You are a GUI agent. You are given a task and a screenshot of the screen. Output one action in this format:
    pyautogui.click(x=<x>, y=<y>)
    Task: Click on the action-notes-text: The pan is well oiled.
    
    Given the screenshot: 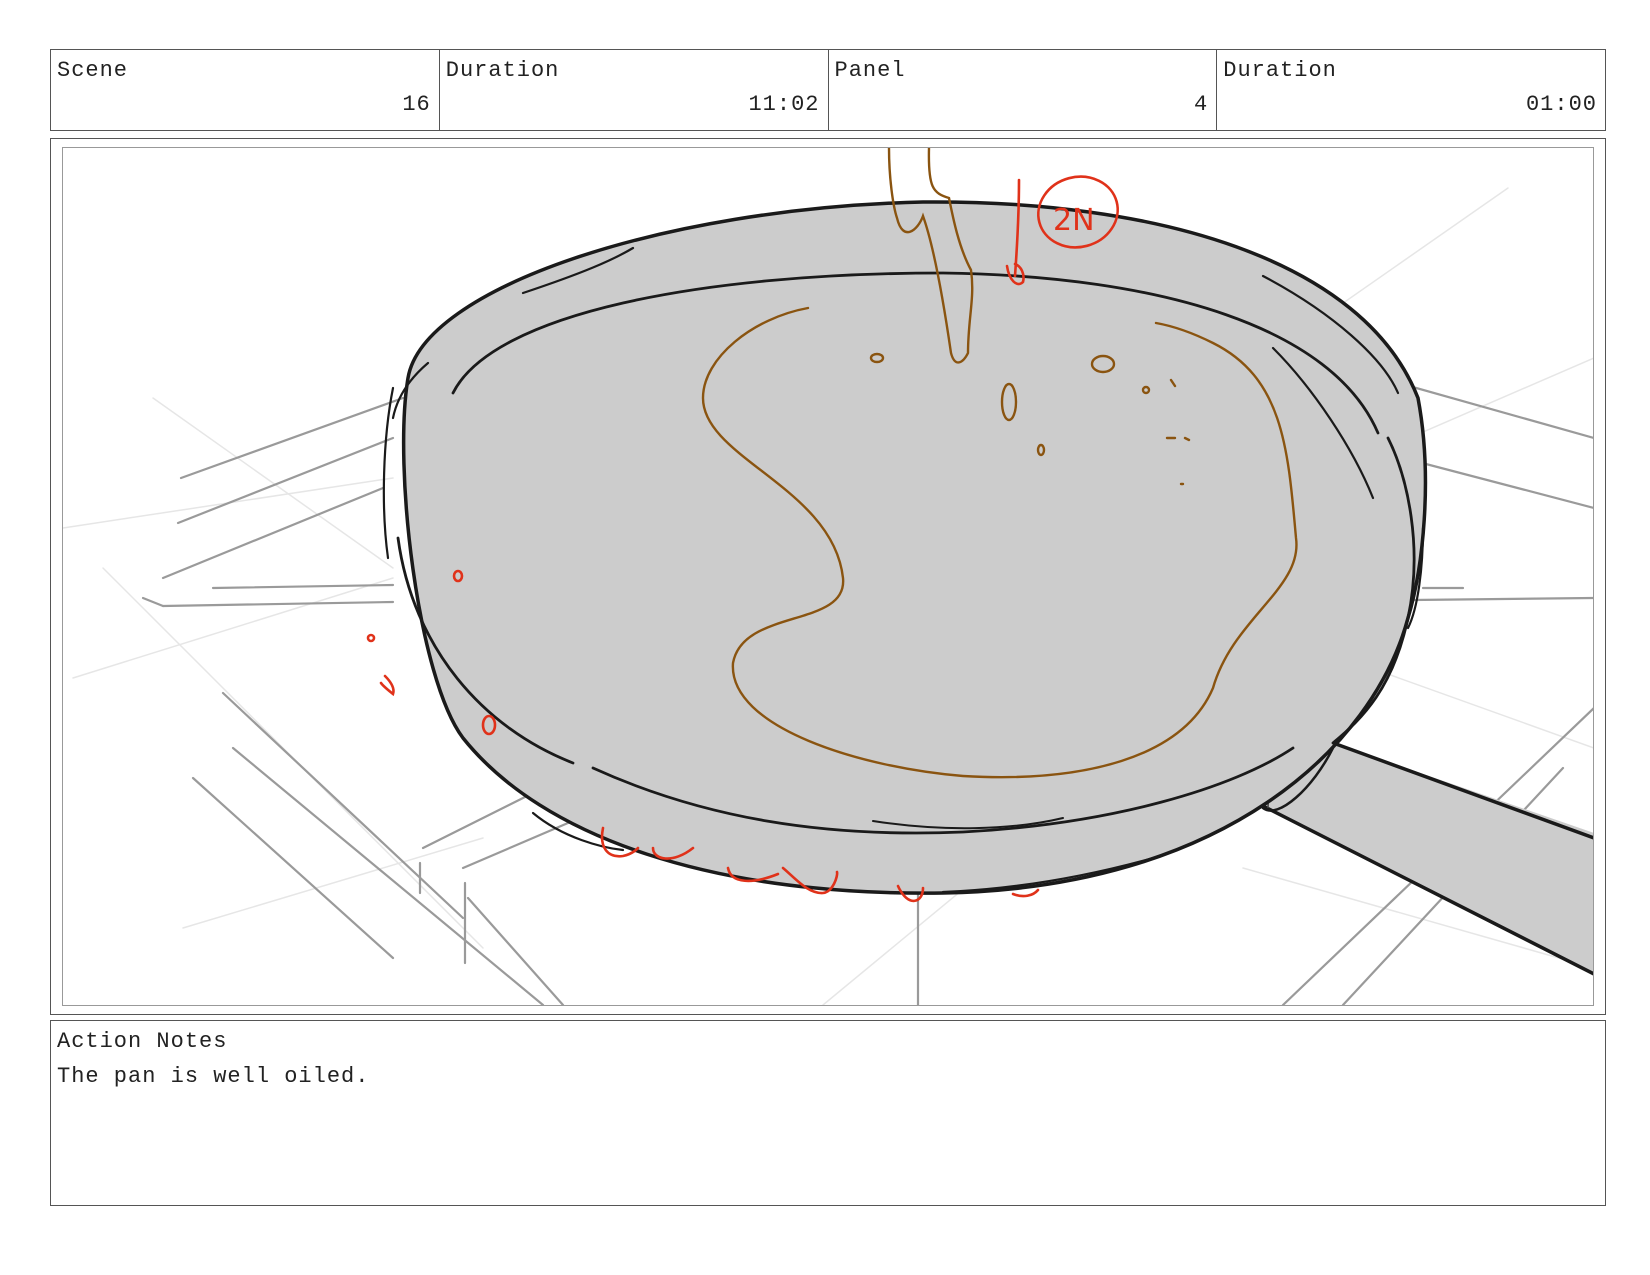 What is the action you would take?
    pyautogui.click(x=213, y=1076)
    